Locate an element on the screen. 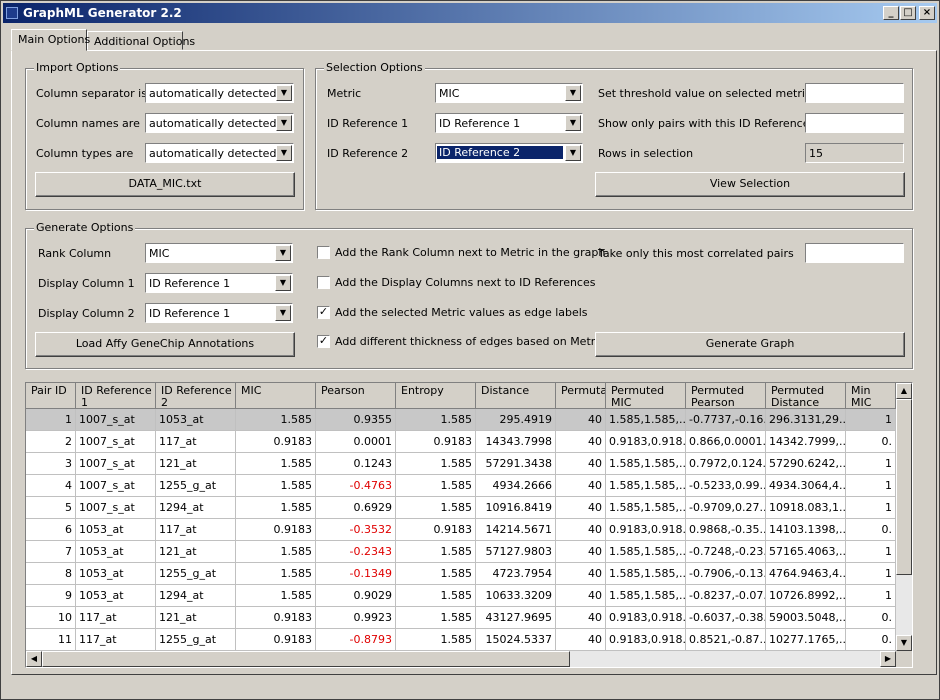  pairs-filter-input is located at coordinates (854, 123).